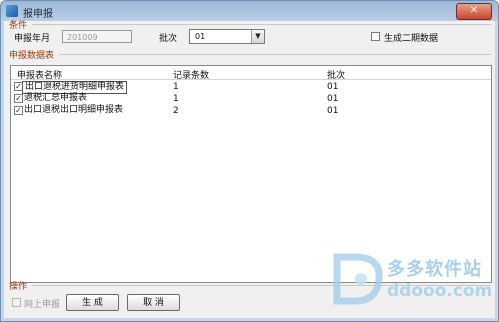 Image resolution: width=499 pixels, height=322 pixels. Describe the element at coordinates (16, 302) in the screenshot. I see `online-declare-checkbox` at that location.